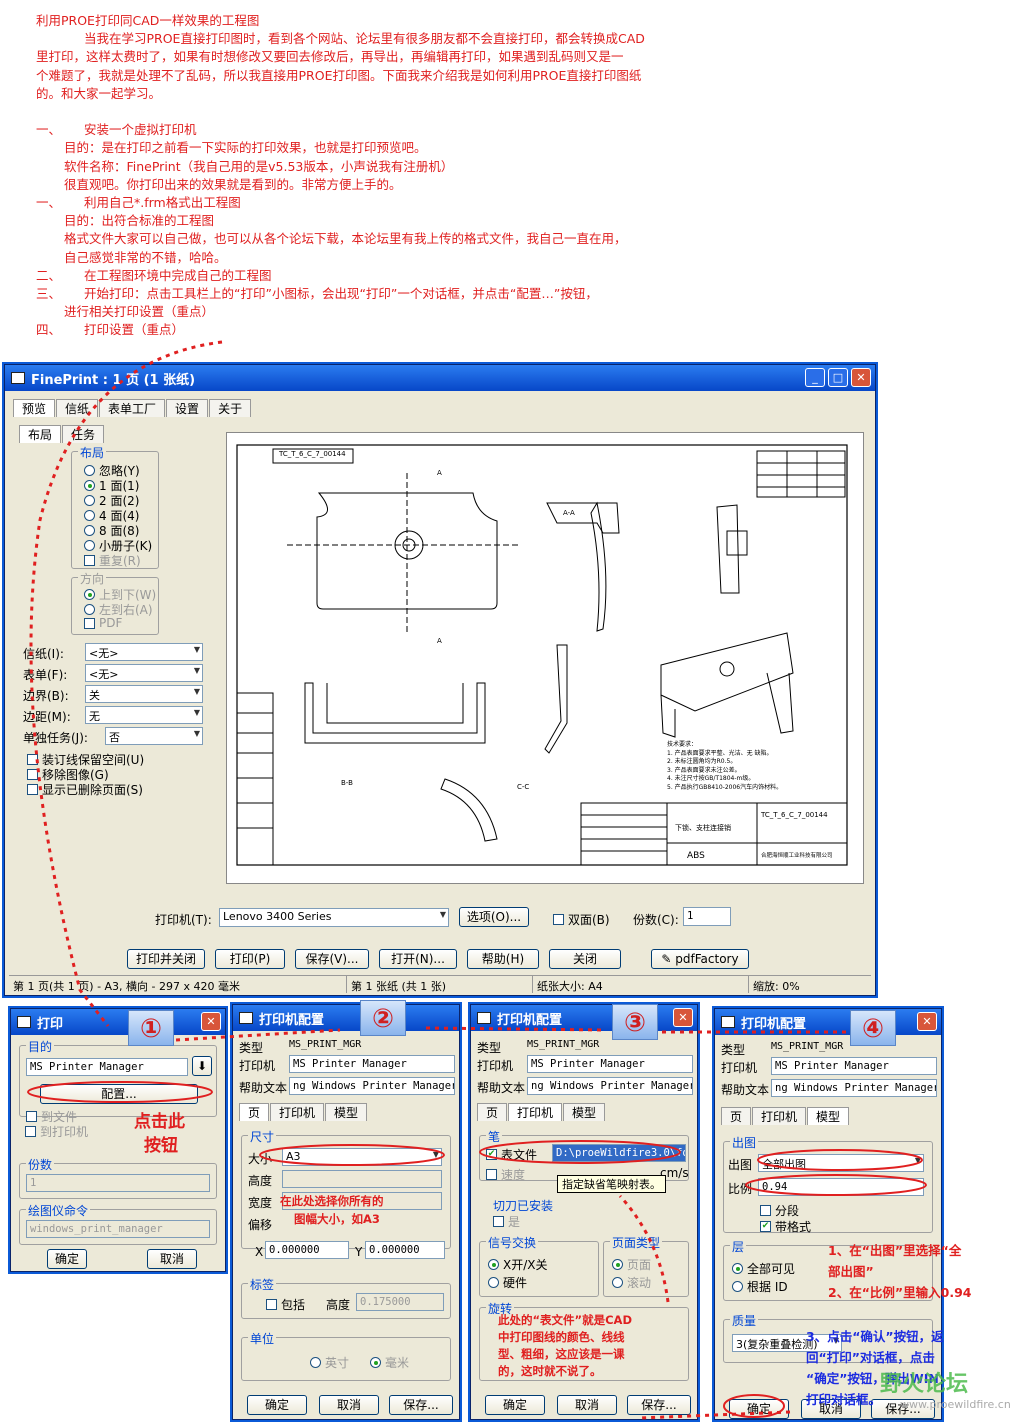  What do you see at coordinates (841, 1187) in the screenshot?
I see `scale-input: 0.94` at bounding box center [841, 1187].